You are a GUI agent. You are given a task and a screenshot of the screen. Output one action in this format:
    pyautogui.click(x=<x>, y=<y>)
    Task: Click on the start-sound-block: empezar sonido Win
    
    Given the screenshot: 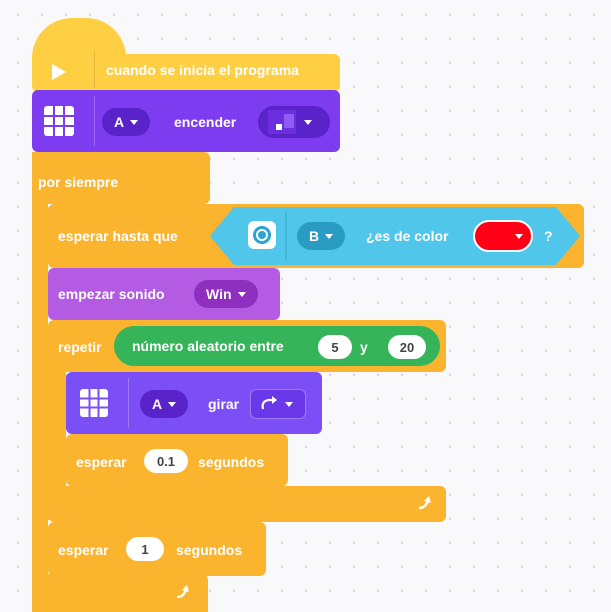 What is the action you would take?
    pyautogui.click(x=164, y=294)
    